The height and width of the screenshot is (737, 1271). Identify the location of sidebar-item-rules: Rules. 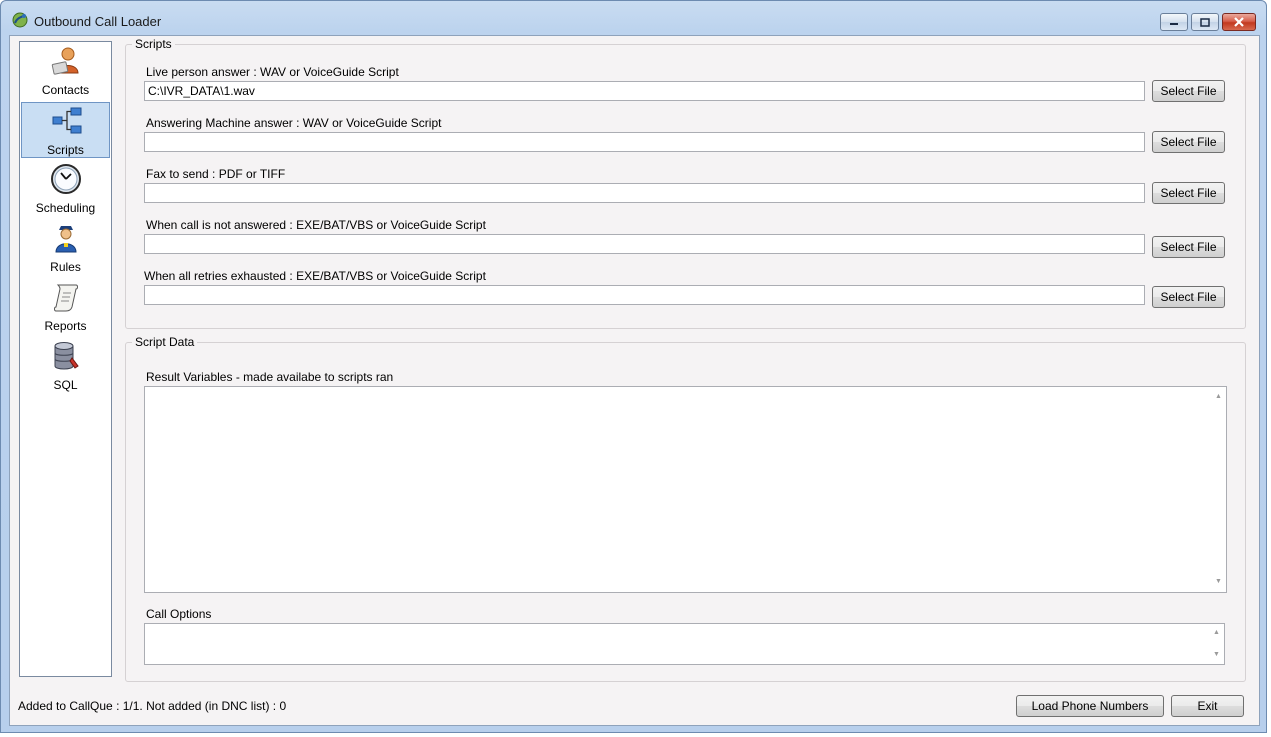
(65, 248).